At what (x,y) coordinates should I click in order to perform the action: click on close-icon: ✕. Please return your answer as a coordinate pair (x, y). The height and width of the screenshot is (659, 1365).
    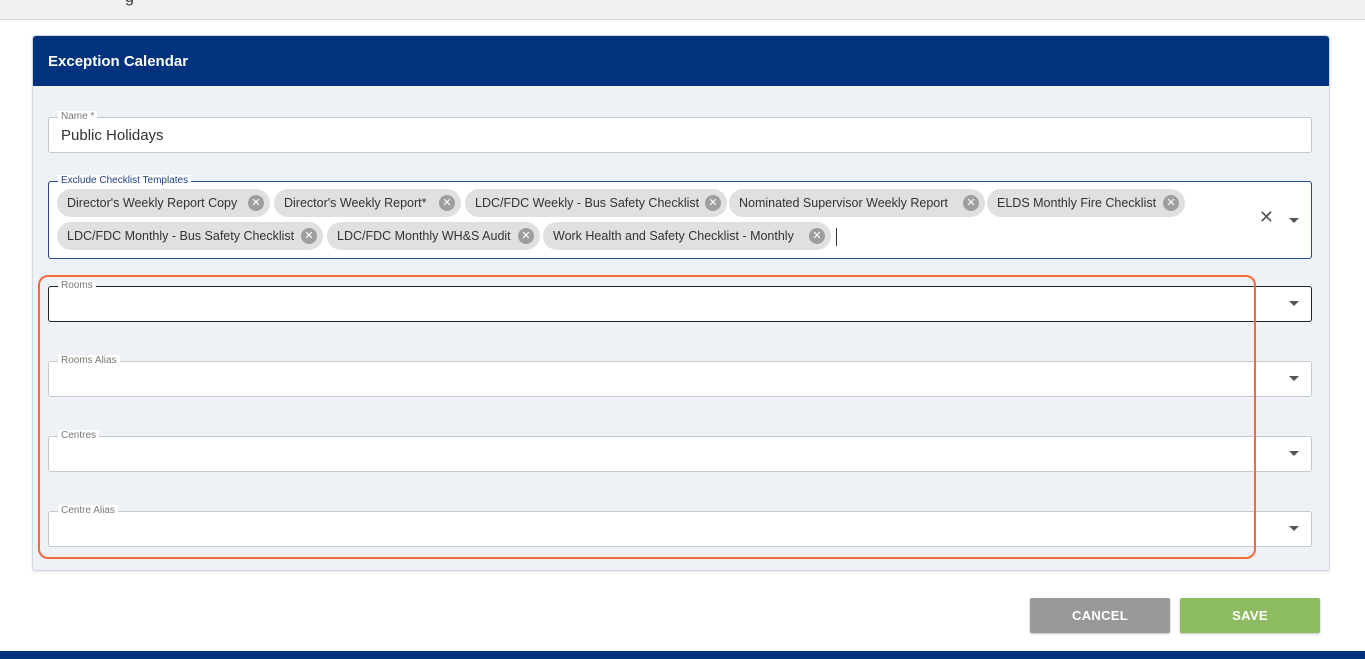
    Looking at the image, I should click on (1266, 217).